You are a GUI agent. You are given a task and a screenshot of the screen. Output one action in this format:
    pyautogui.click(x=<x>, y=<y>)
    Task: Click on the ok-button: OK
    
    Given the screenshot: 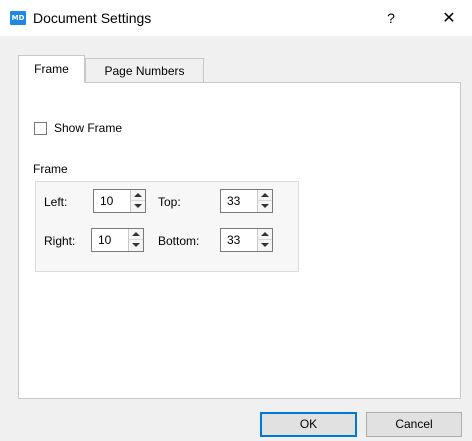 What is the action you would take?
    pyautogui.click(x=308, y=424)
    